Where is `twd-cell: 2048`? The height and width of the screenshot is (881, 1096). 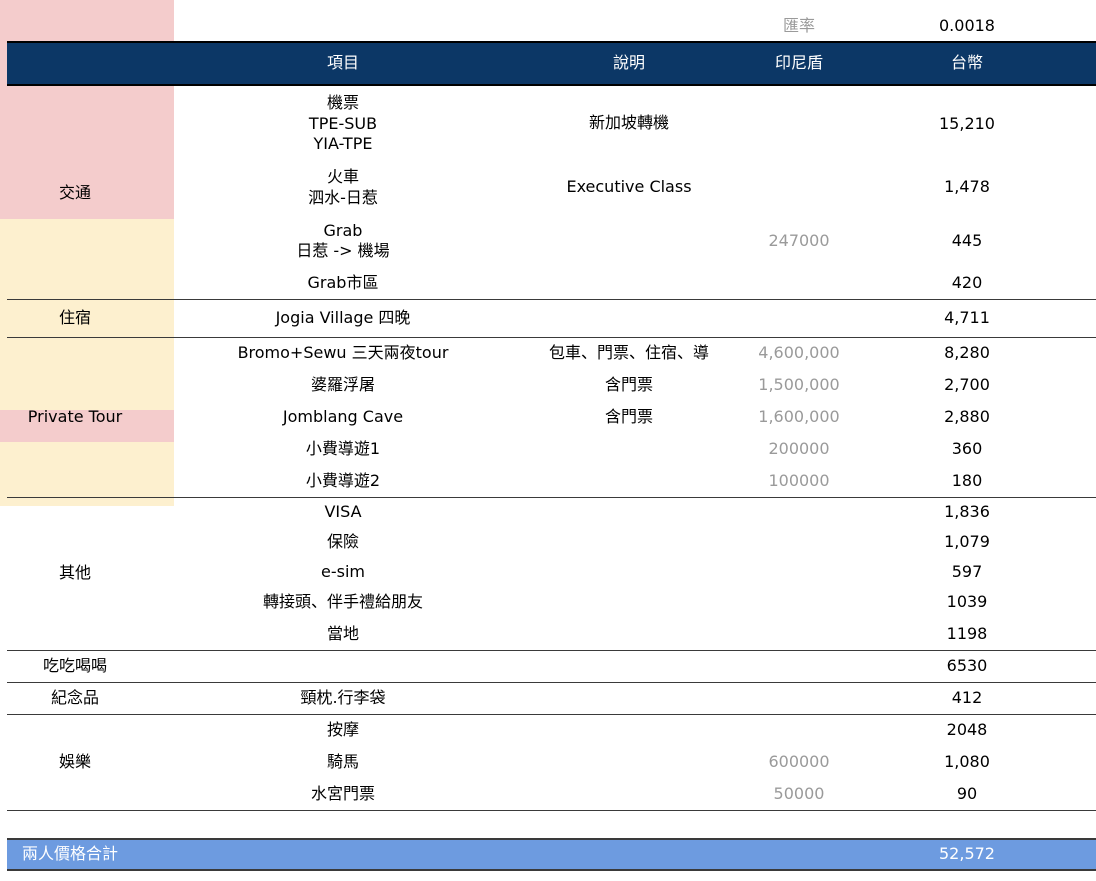 twd-cell: 2048 is located at coordinates (967, 729).